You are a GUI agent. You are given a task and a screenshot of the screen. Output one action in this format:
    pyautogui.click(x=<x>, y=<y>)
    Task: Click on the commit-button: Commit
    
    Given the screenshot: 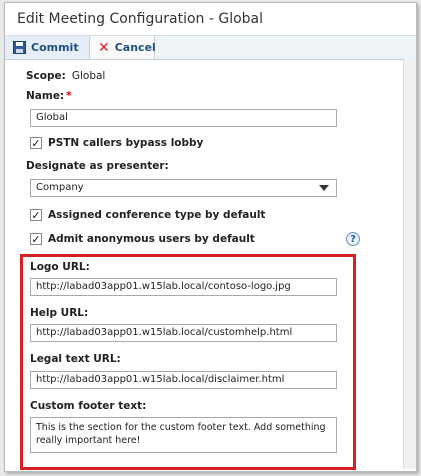 What is the action you would take?
    pyautogui.click(x=47, y=47)
    